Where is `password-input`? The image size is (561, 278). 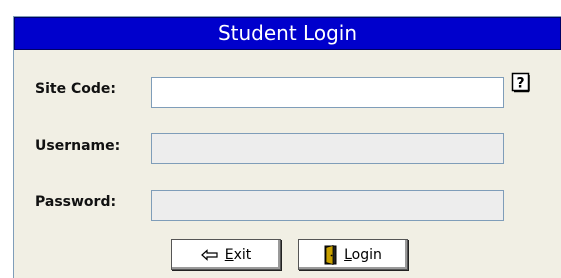 password-input is located at coordinates (327, 205).